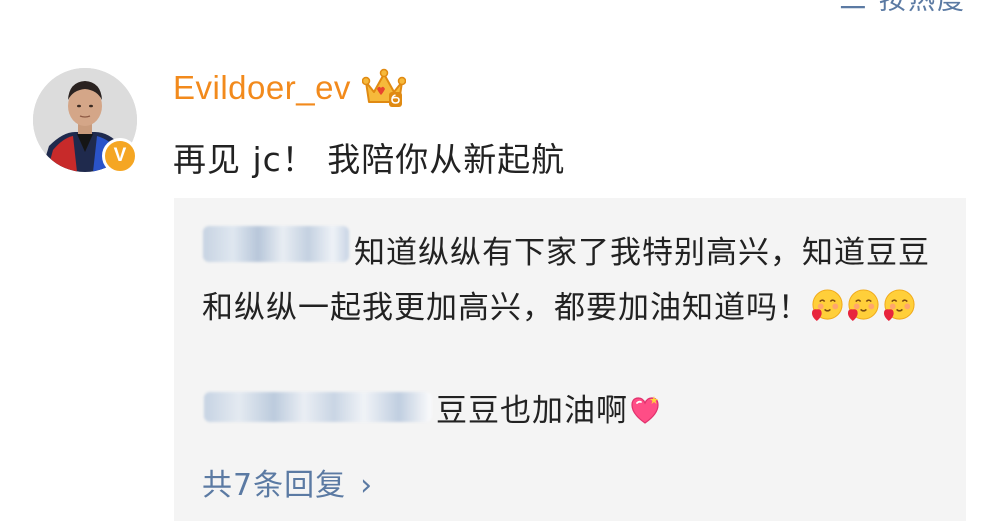  Describe the element at coordinates (902, 8) in the screenshot. I see `sort-by-hot-button: 二 按热度` at that location.